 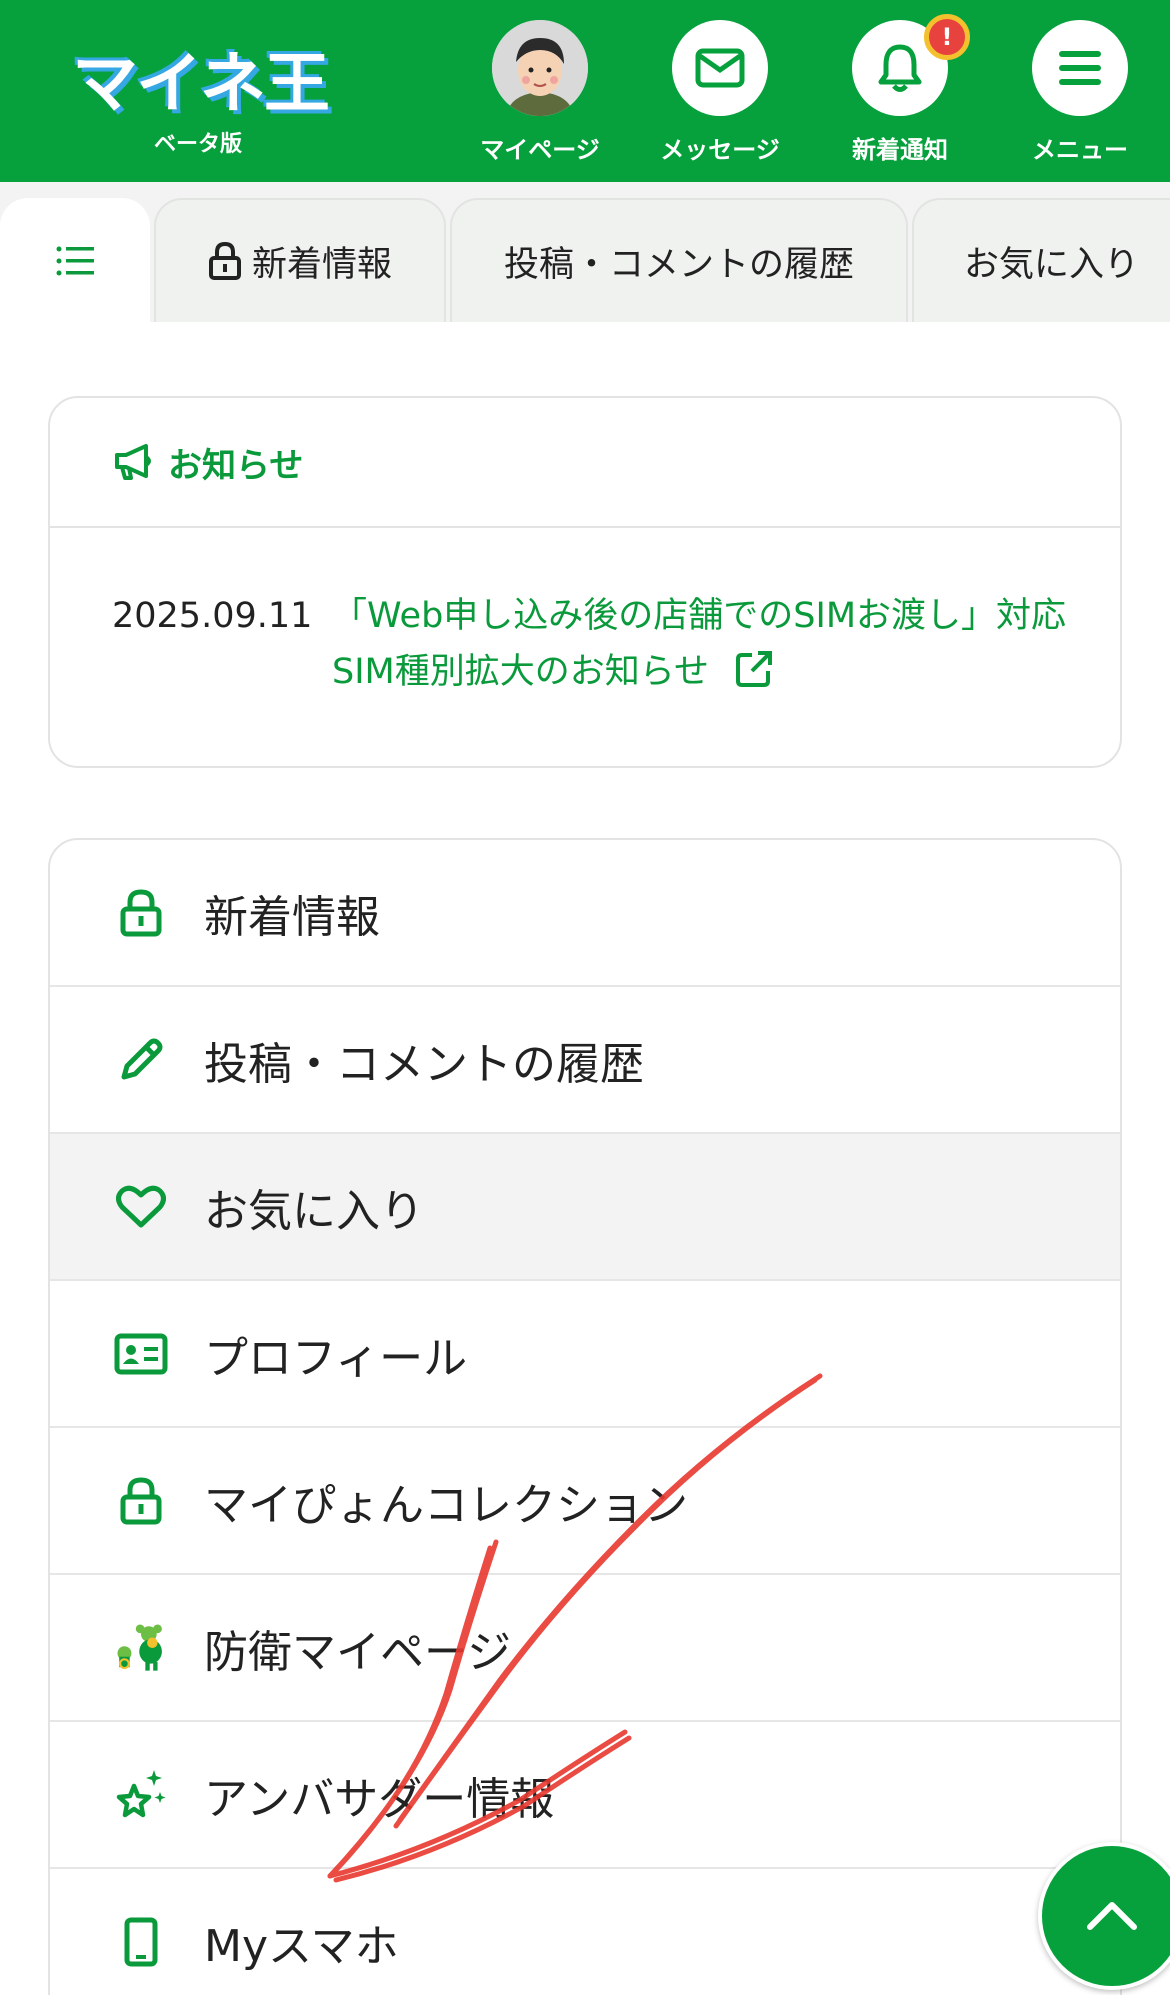 I want to click on hamburger-icon, so click(x=1080, y=68).